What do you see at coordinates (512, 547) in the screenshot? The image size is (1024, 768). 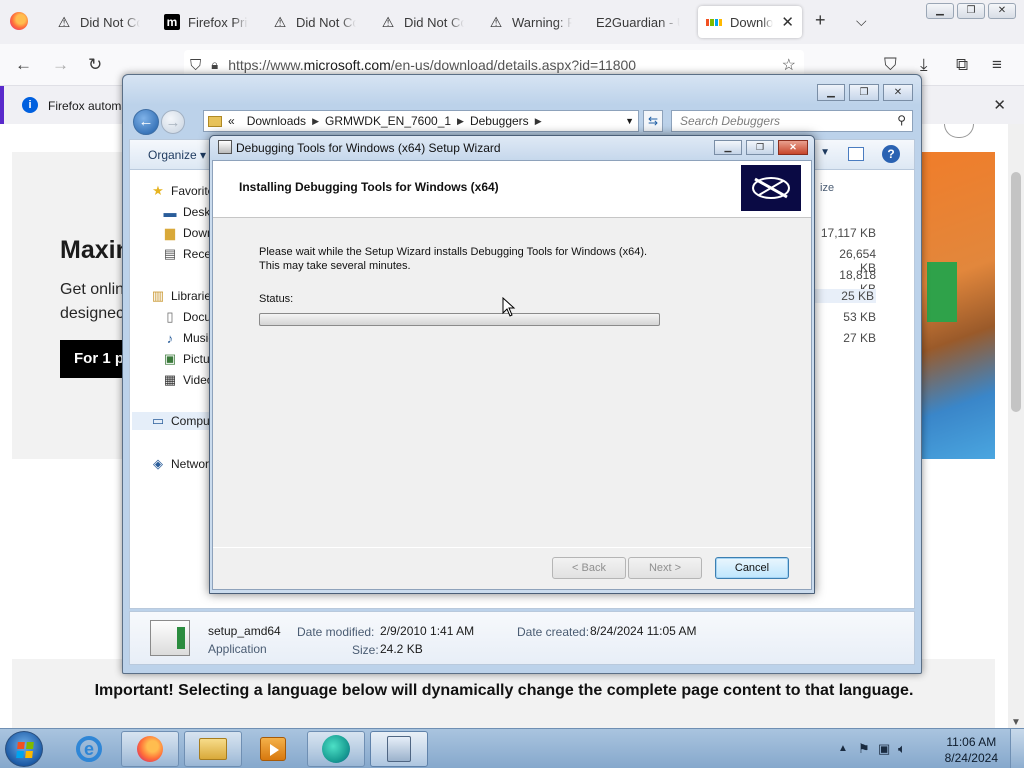 I see `wizard-divider` at bounding box center [512, 547].